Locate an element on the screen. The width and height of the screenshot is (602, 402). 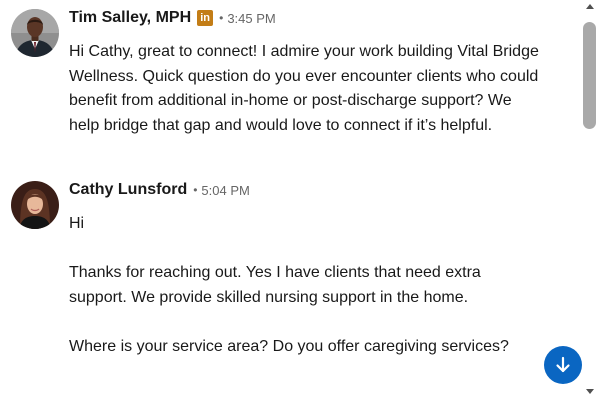
arrow-down-icon is located at coordinates (563, 364).